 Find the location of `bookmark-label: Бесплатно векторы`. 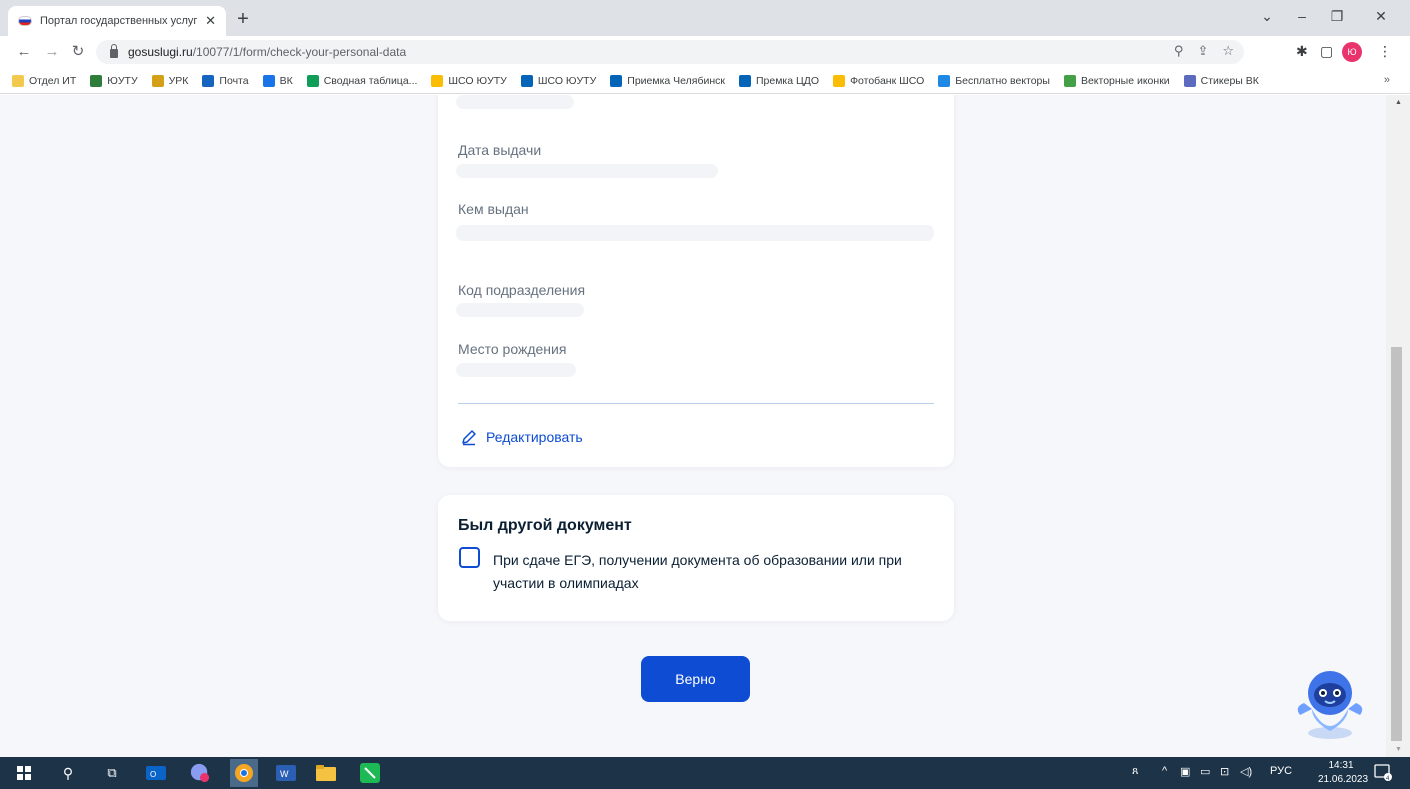

bookmark-label: Бесплатно векторы is located at coordinates (1002, 80).